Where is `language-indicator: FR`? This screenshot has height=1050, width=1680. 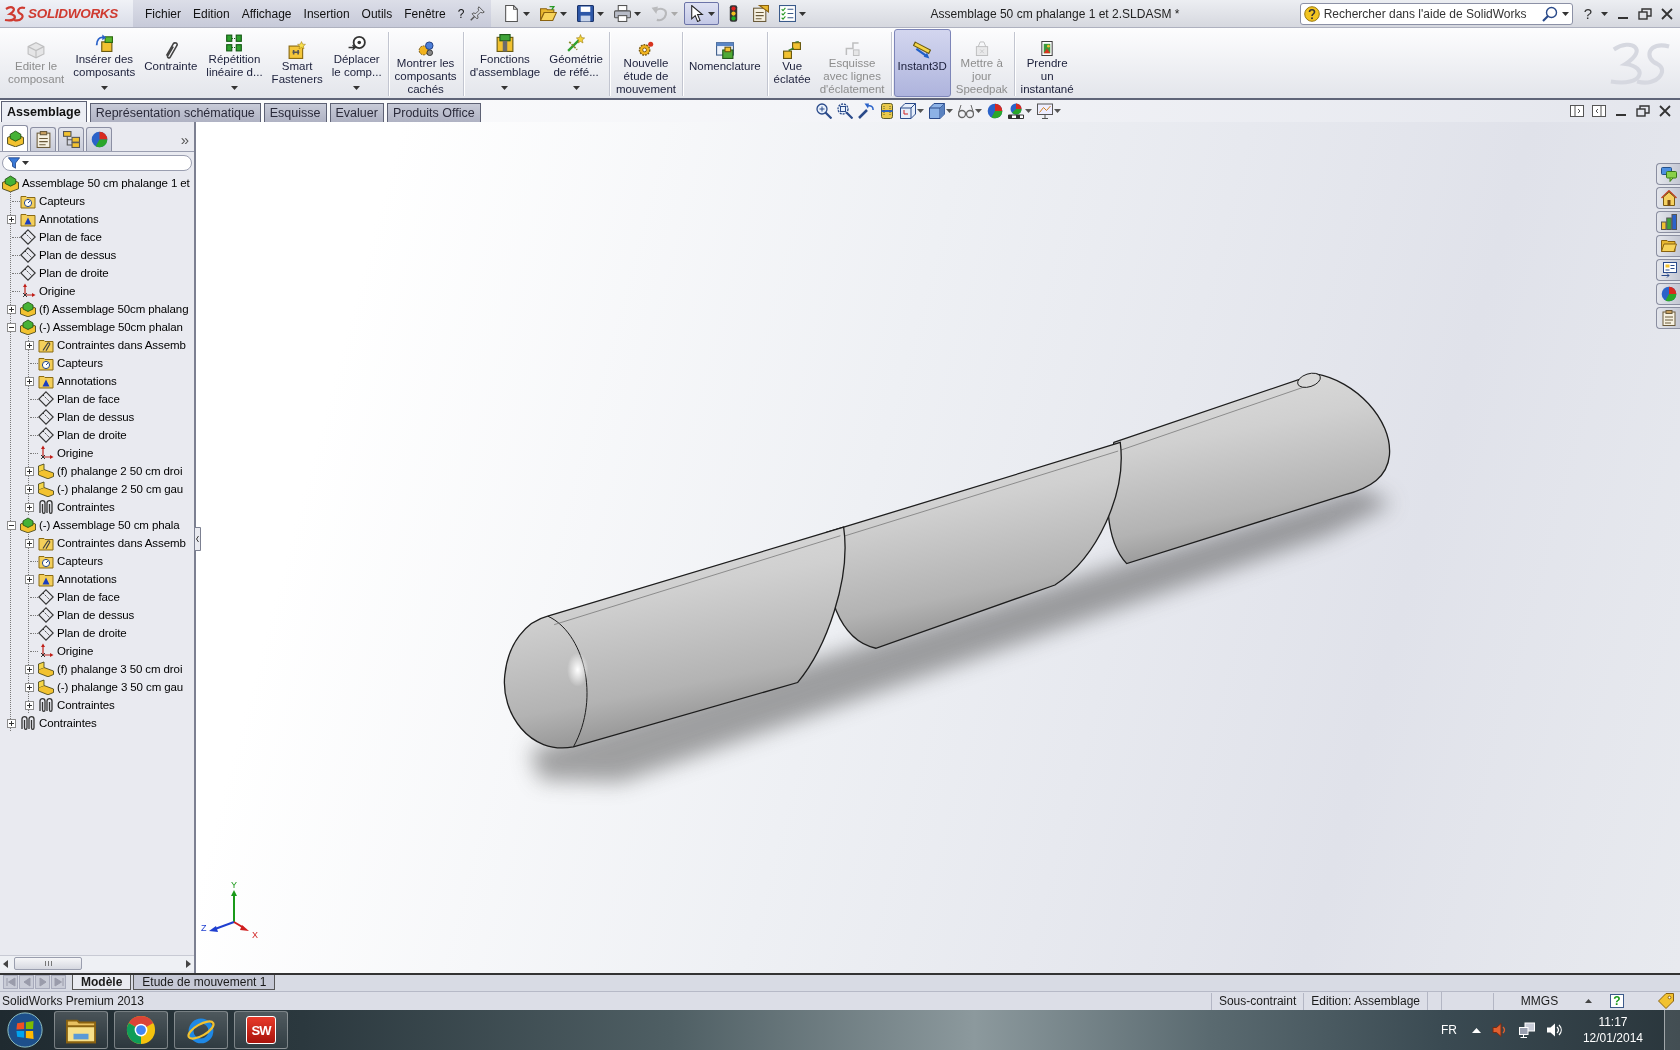
language-indicator: FR is located at coordinates (1448, 1030).